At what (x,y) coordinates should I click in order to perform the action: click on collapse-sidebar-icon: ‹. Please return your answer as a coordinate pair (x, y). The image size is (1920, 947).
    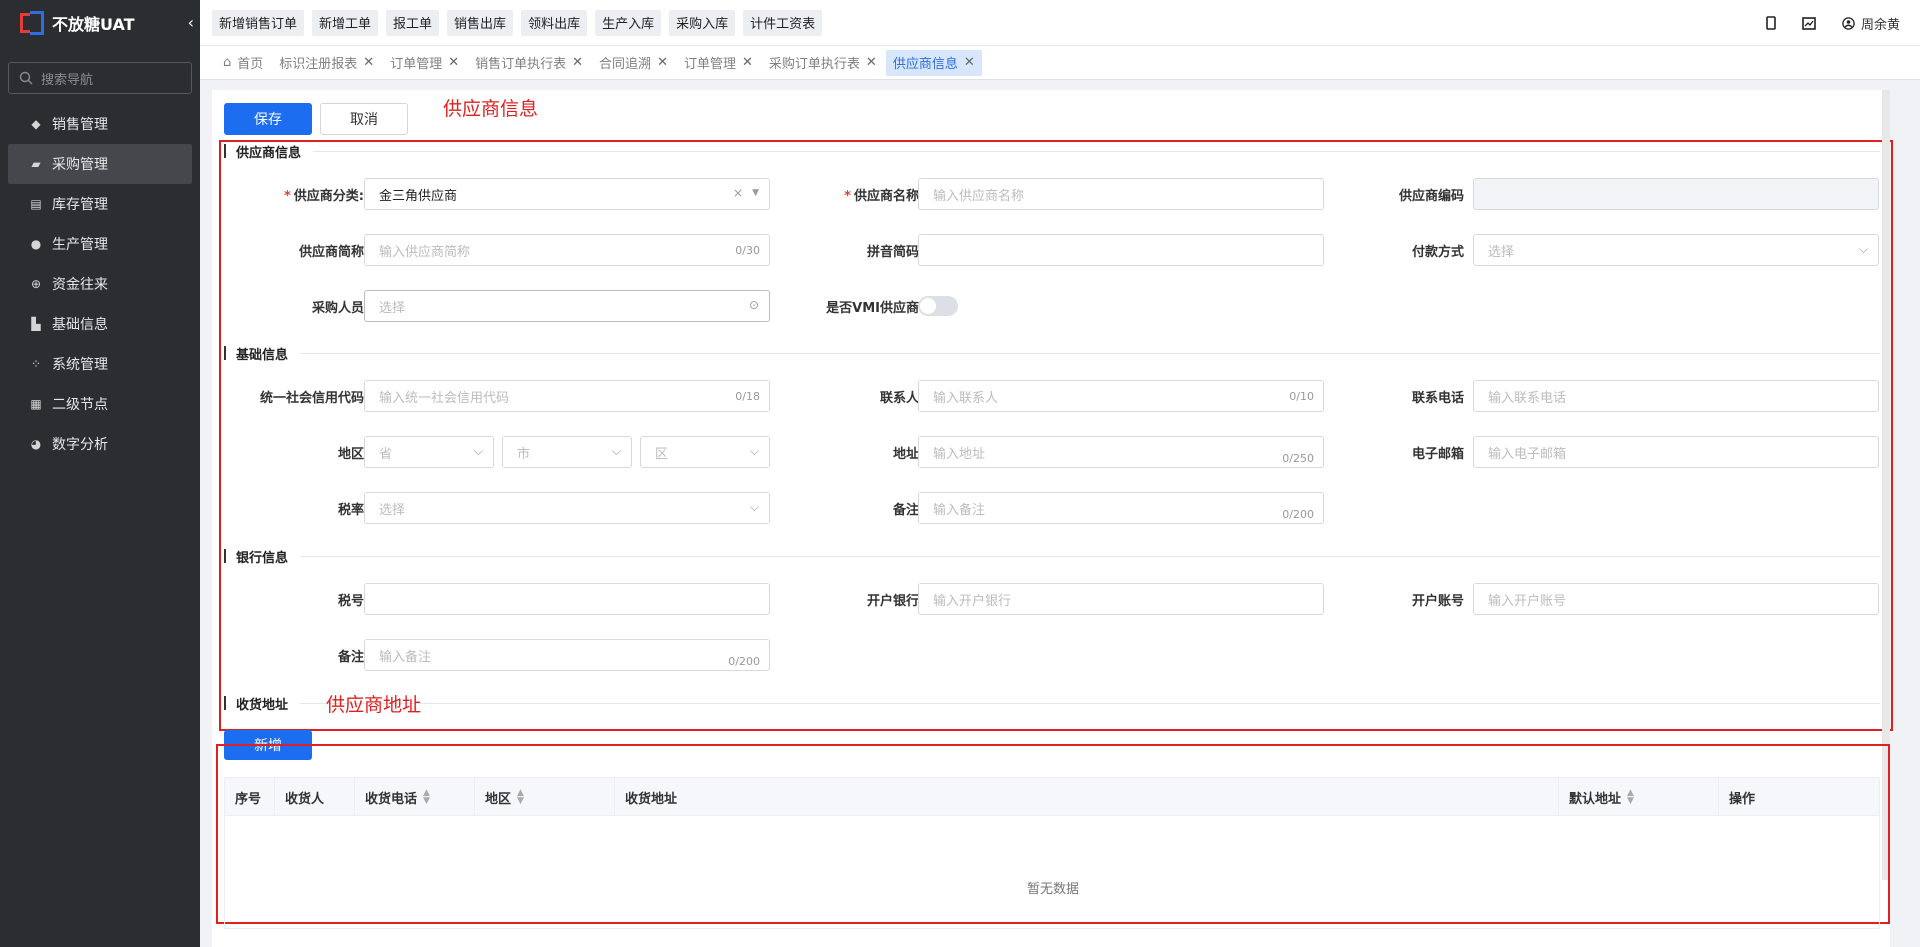
    Looking at the image, I should click on (191, 22).